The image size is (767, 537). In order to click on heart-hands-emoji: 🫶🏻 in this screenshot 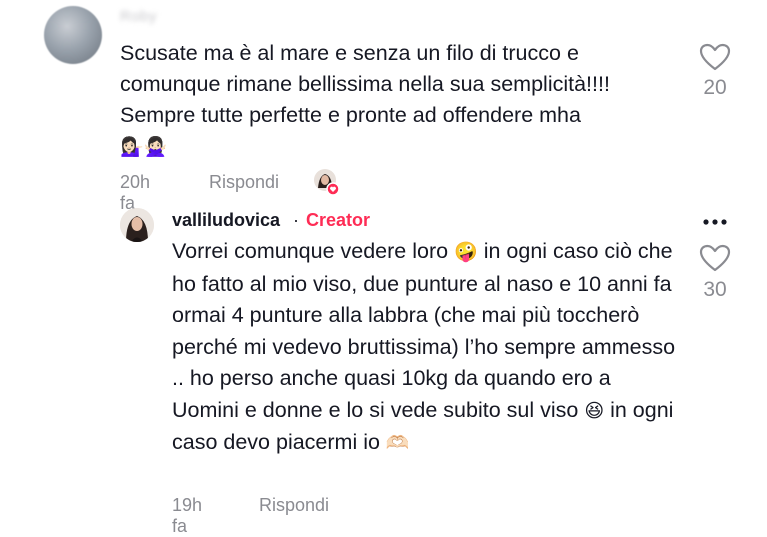, I will do `click(397, 443)`.